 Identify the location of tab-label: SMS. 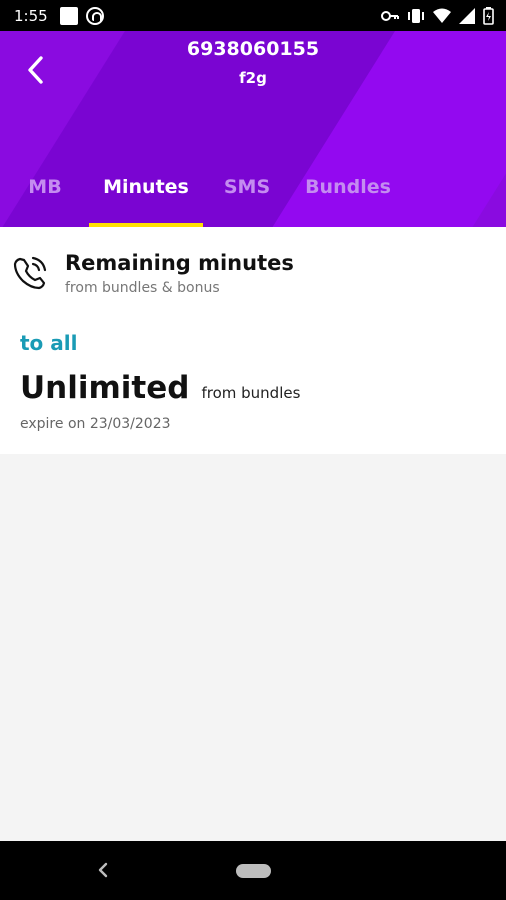
(247, 187).